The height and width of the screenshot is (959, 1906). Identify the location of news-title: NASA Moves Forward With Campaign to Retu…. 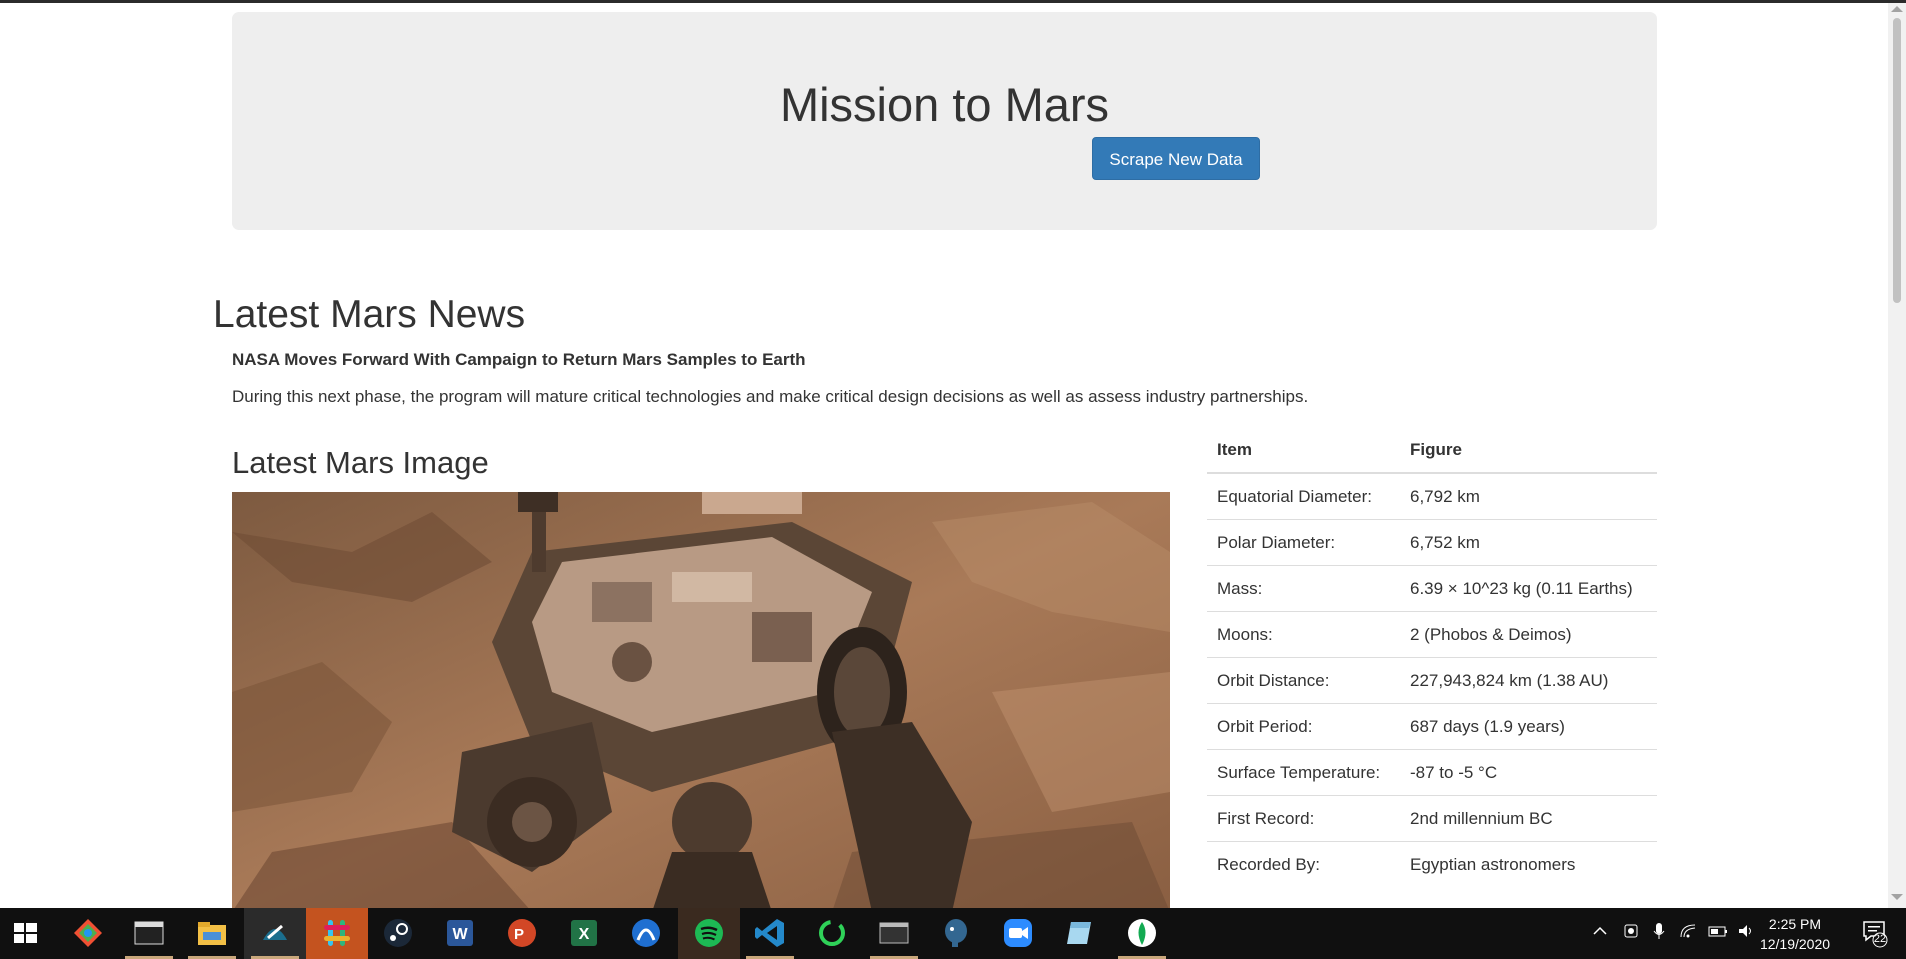
(519, 359).